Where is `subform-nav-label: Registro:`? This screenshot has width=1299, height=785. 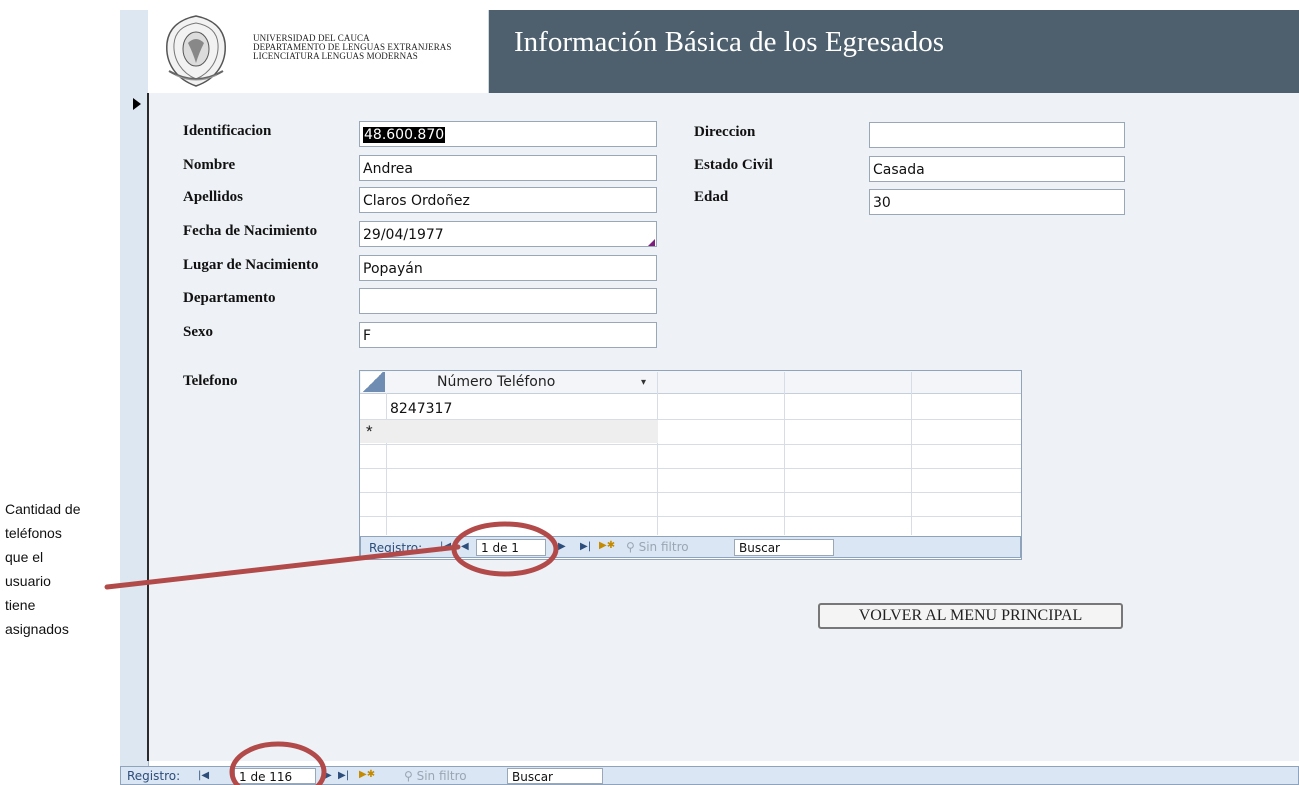
subform-nav-label: Registro: is located at coordinates (396, 548).